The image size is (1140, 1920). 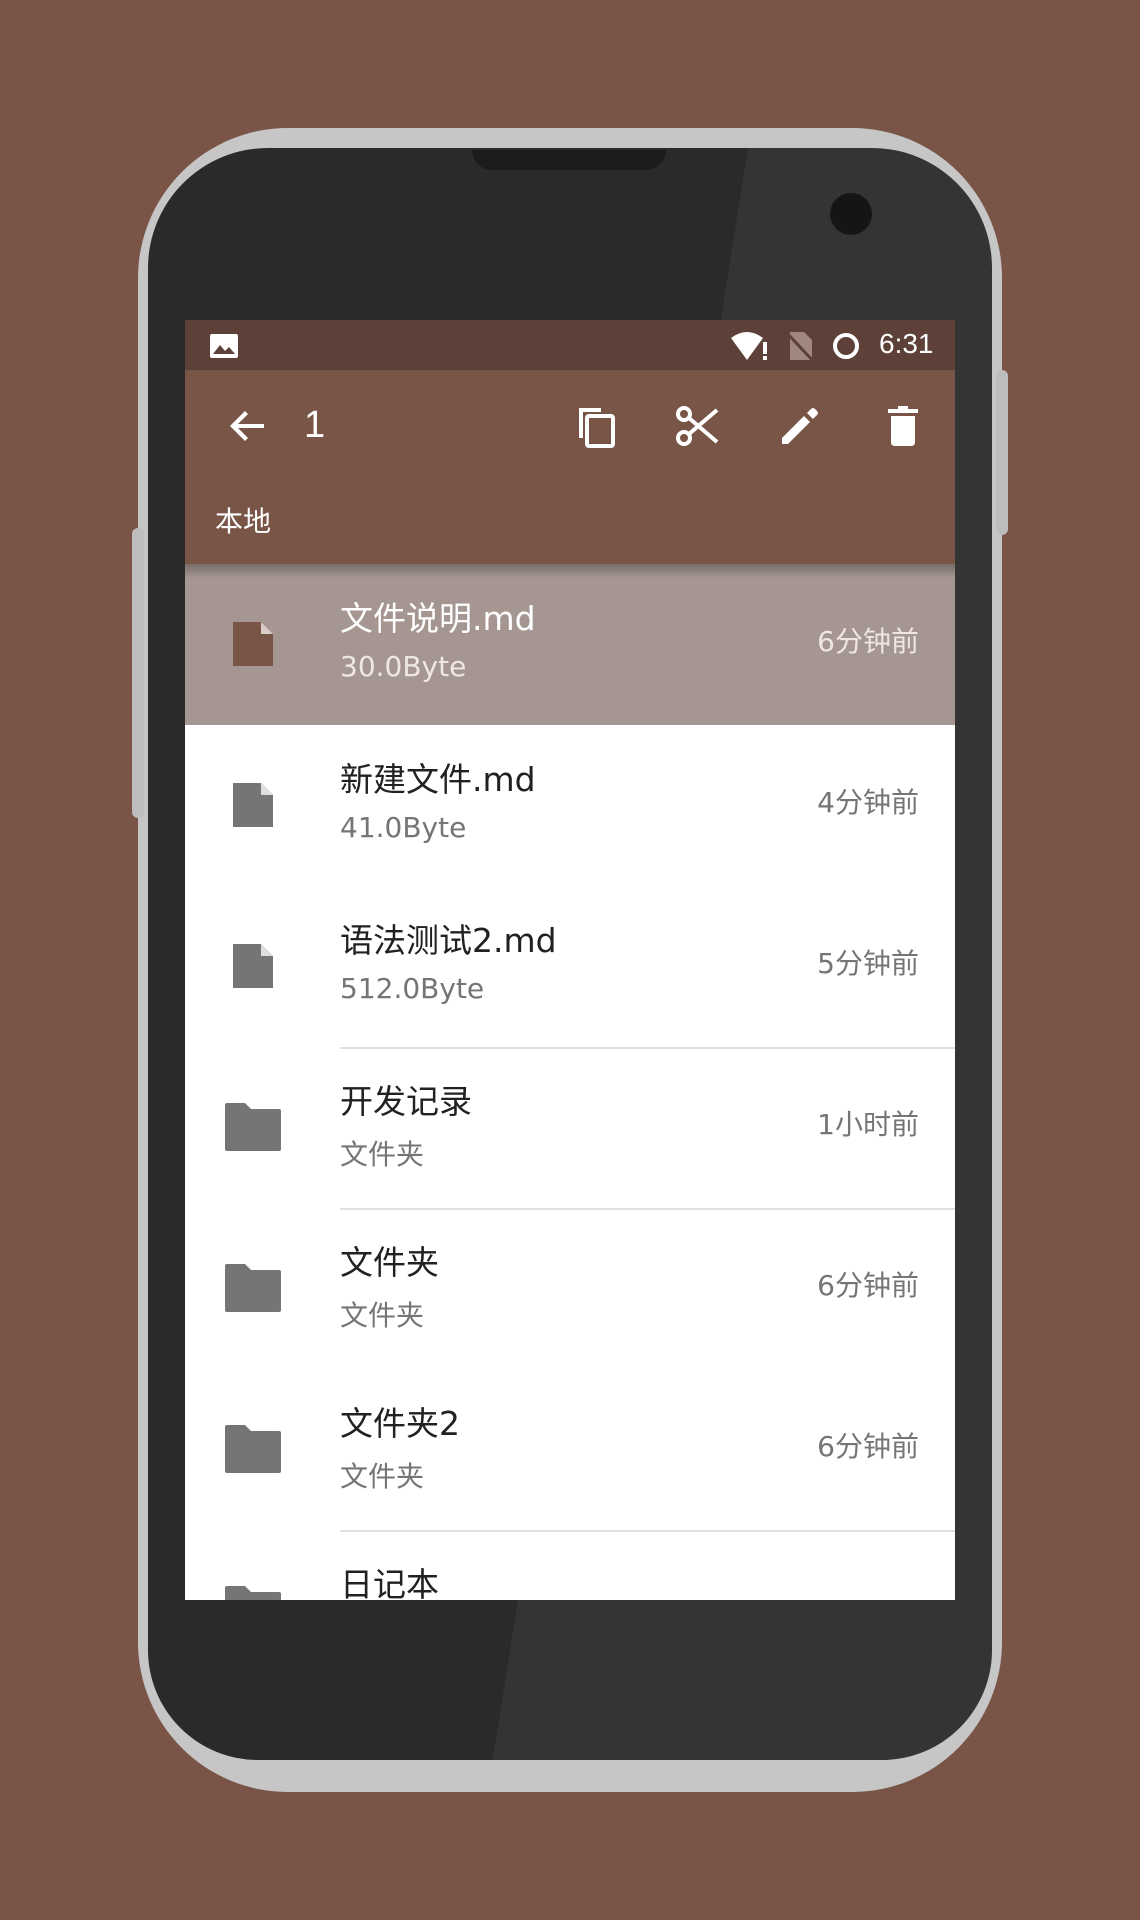 I want to click on no-sim-icon, so click(x=800, y=346).